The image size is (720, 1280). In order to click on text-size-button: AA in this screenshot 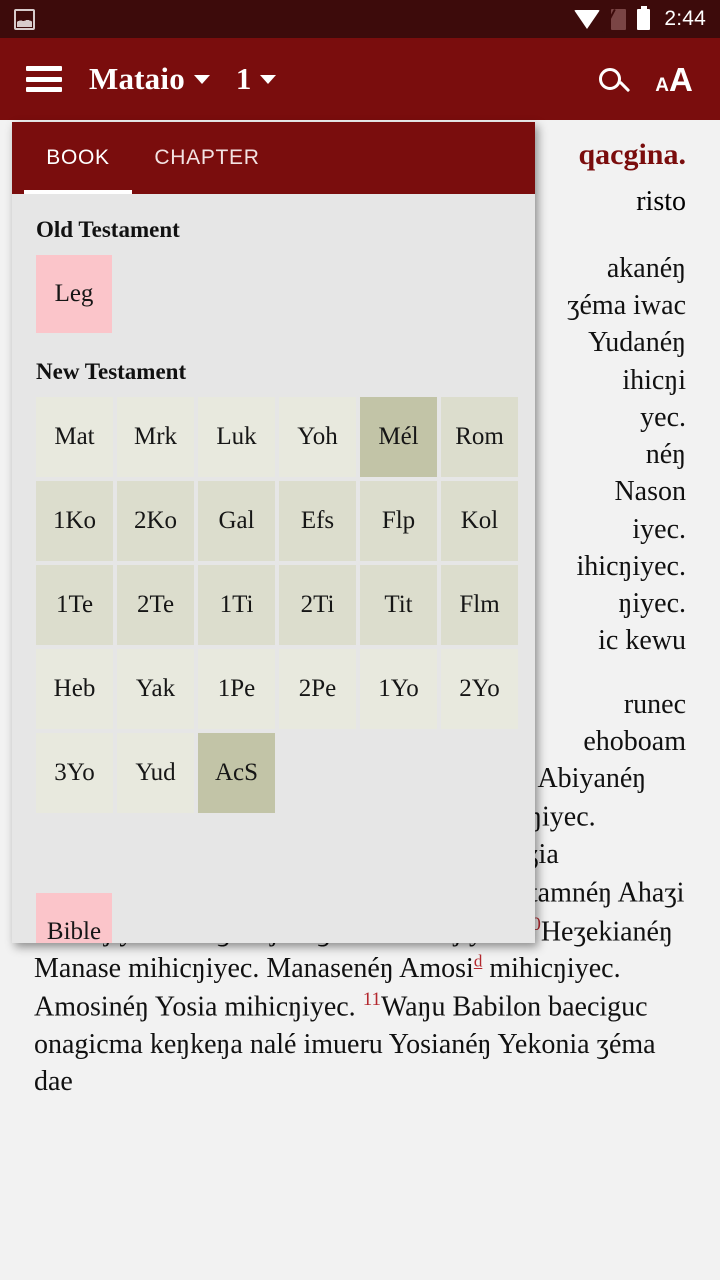, I will do `click(674, 79)`.